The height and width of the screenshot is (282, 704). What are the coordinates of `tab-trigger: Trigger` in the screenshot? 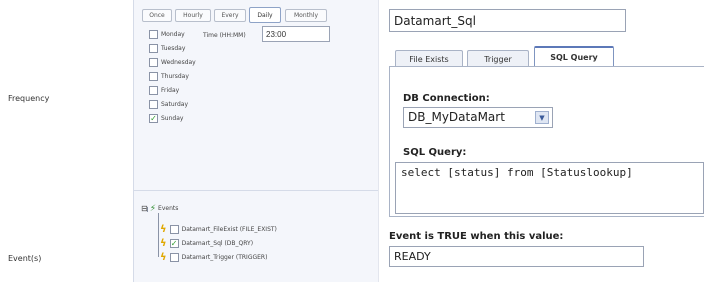 It's located at (498, 58).